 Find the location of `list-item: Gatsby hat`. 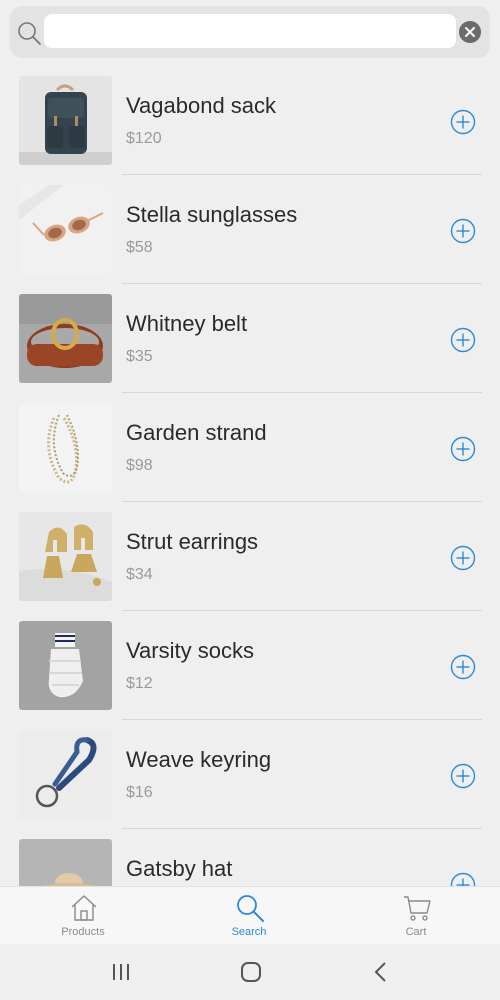

list-item: Gatsby hat is located at coordinates (250, 857).